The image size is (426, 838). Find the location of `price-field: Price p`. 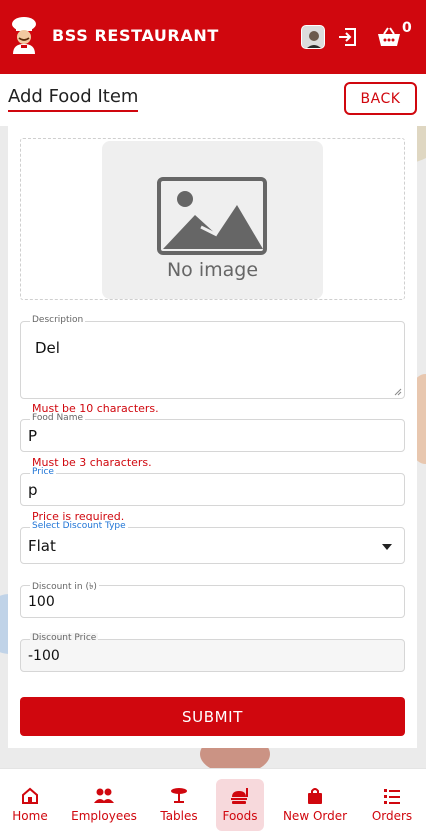

price-field: Price p is located at coordinates (212, 486).